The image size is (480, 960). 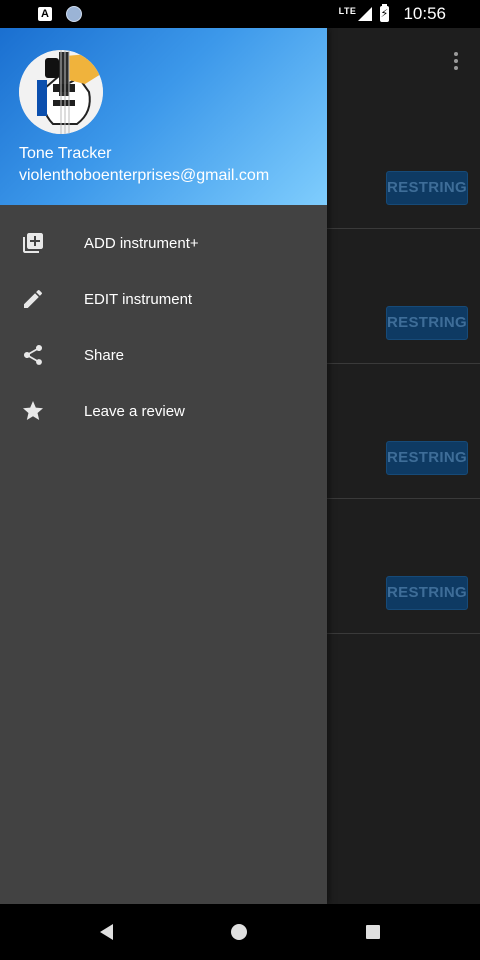 What do you see at coordinates (104, 355) in the screenshot?
I see `menu-item-label: Share` at bounding box center [104, 355].